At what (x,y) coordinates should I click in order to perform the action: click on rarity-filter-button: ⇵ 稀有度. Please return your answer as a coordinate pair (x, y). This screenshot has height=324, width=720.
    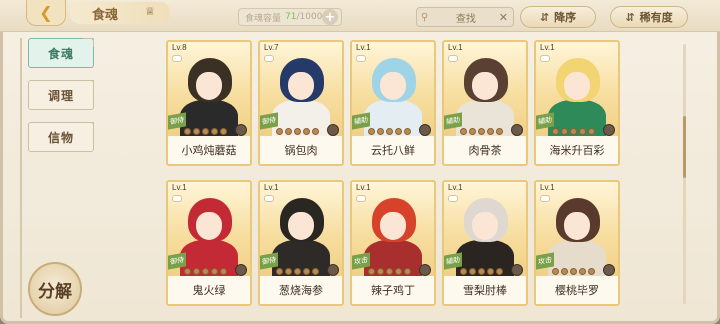
    Looking at the image, I should click on (649, 17).